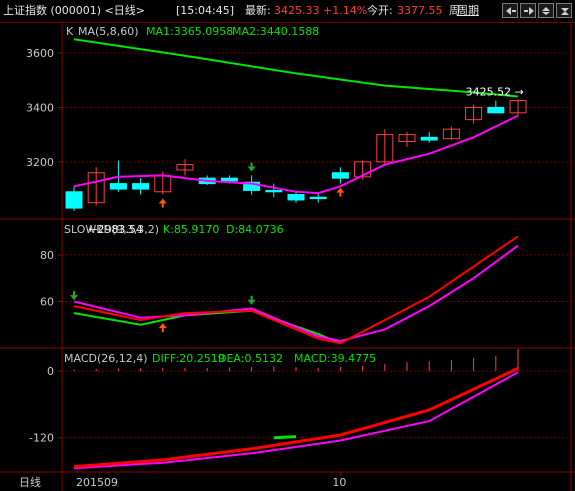 The width and height of the screenshot is (575, 491). What do you see at coordinates (207, 327) in the screenshot?
I see `kd-green-line` at bounding box center [207, 327].